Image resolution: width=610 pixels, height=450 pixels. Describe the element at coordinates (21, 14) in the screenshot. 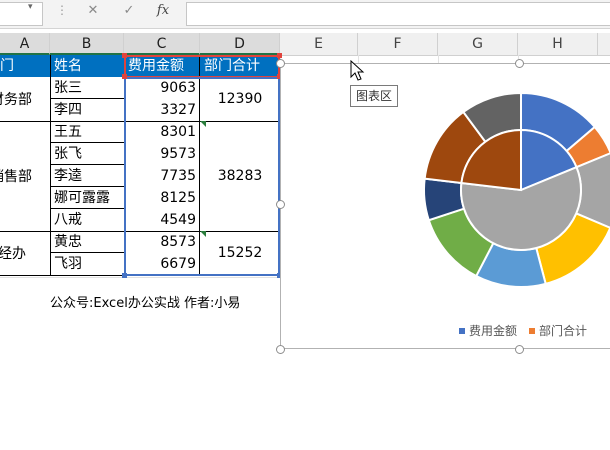

I see `name-box` at that location.